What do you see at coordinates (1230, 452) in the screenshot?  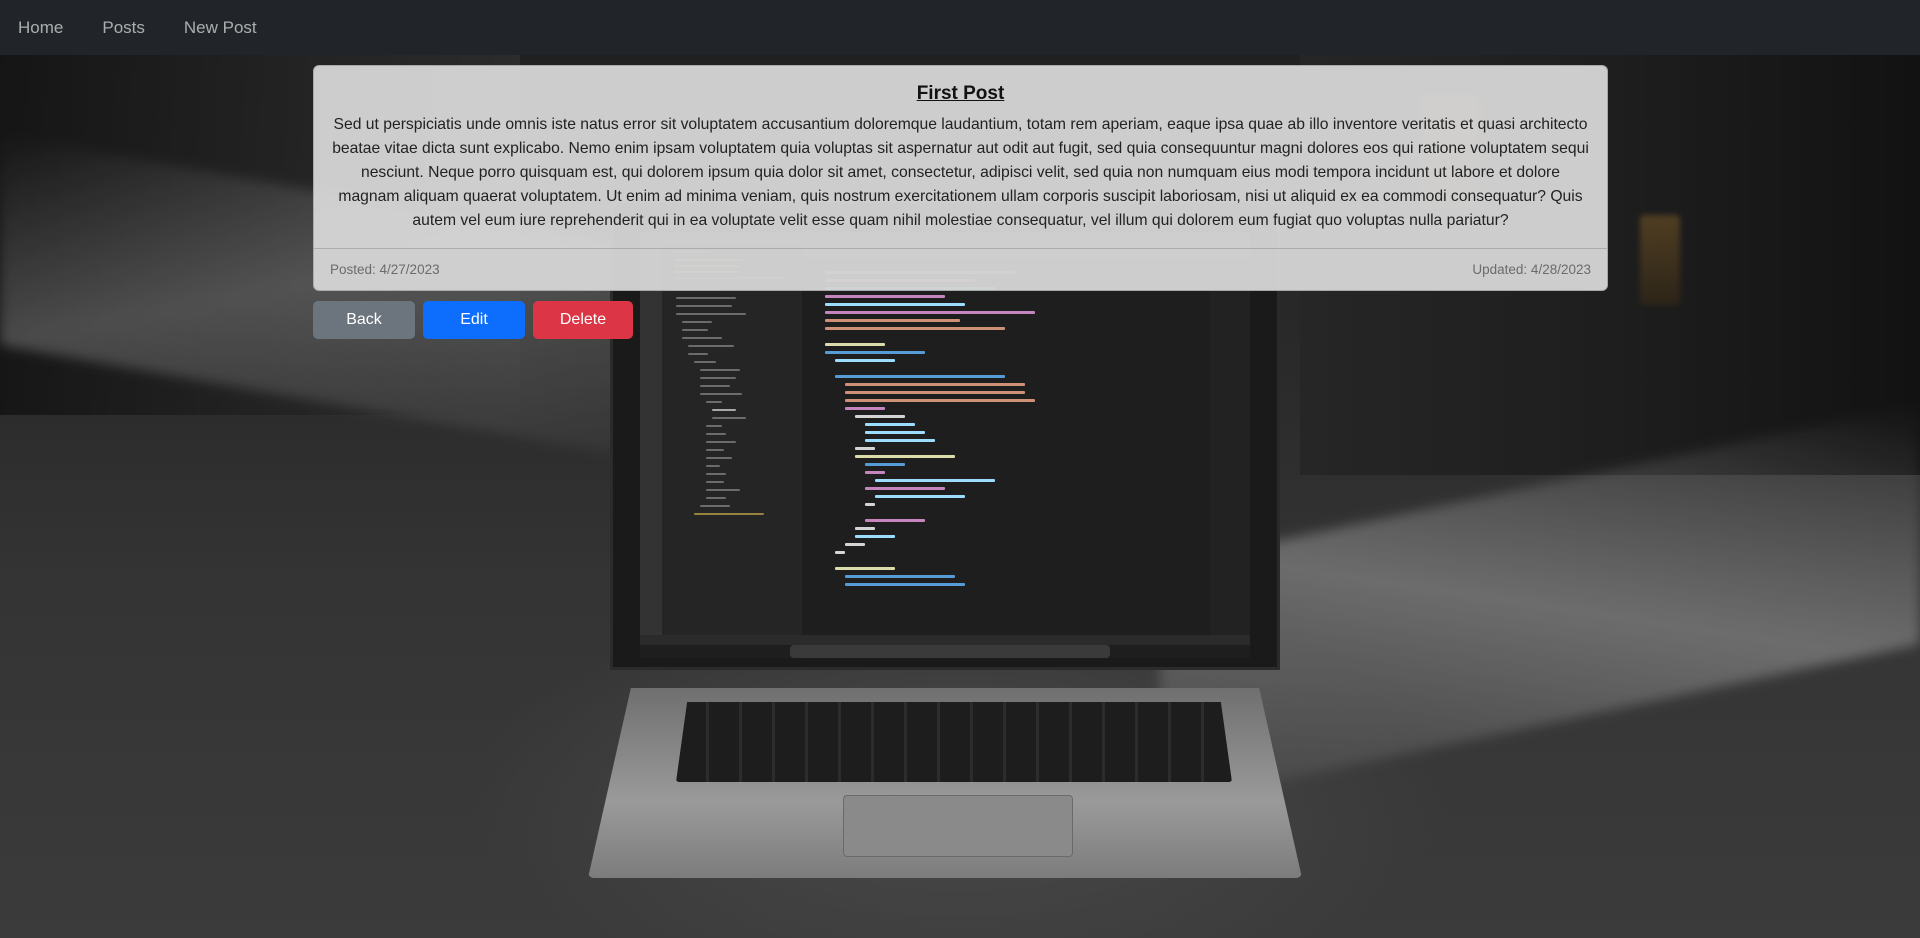 I see `editor-minimap` at bounding box center [1230, 452].